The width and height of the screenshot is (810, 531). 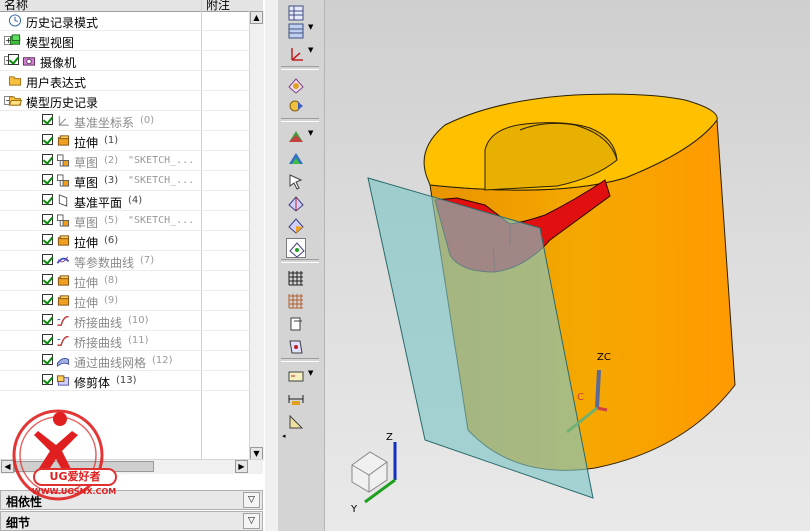 I want to click on select-filter-icon, so click(x=296, y=181).